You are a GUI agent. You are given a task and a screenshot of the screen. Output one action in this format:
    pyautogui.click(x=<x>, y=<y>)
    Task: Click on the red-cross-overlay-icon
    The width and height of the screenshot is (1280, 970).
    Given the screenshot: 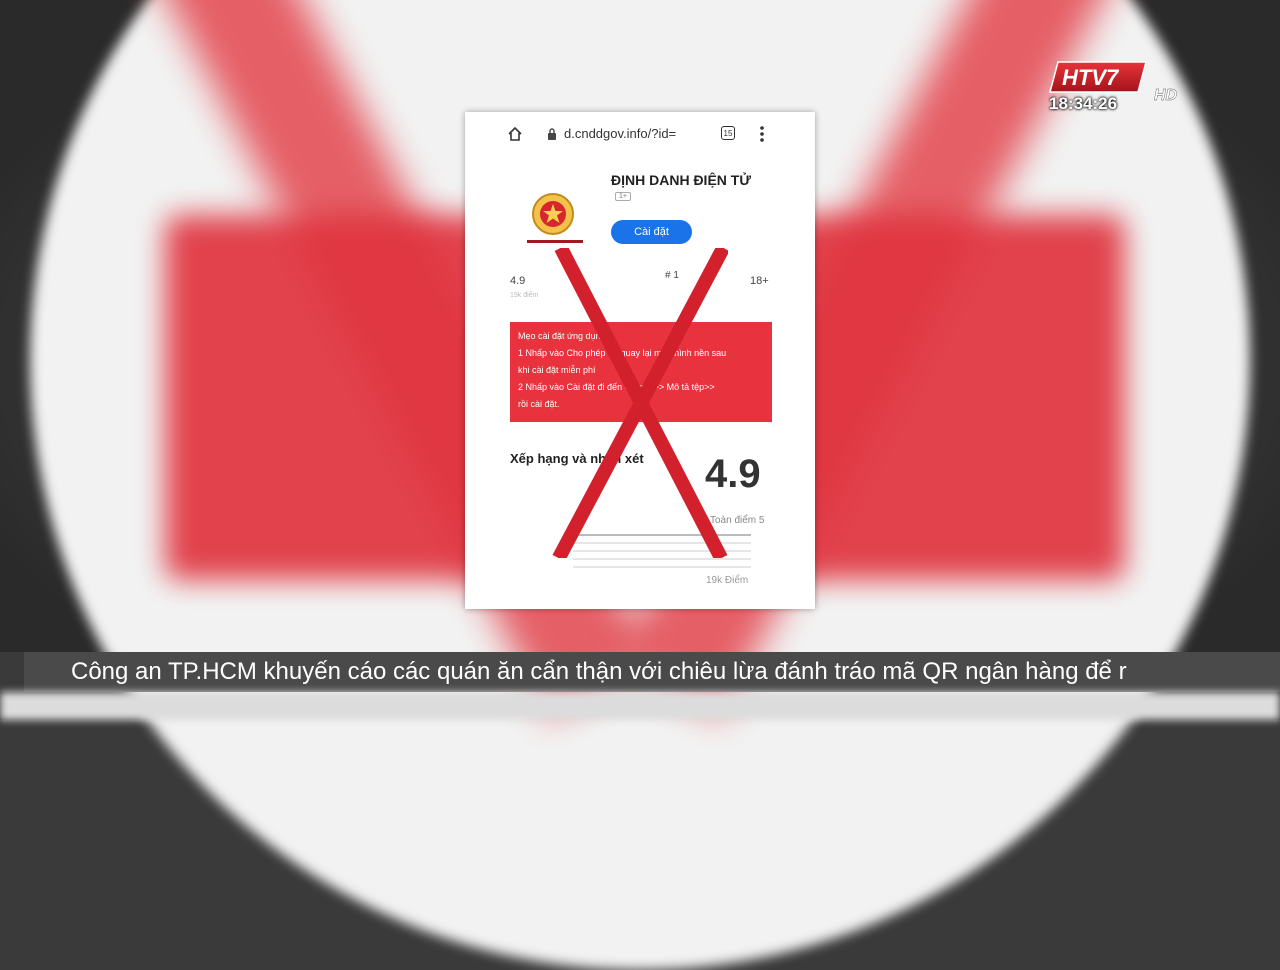 What is the action you would take?
    pyautogui.click(x=640, y=403)
    